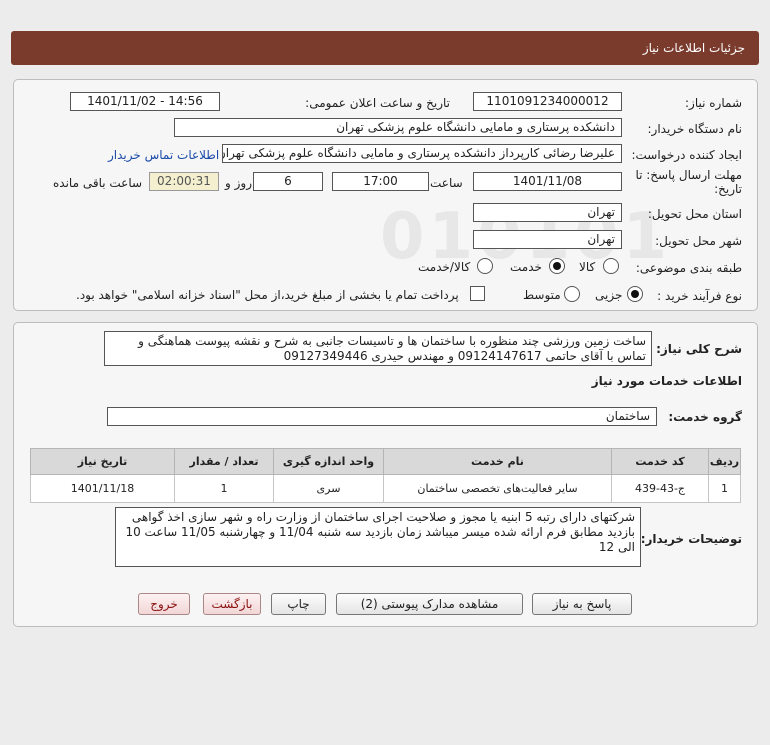 This screenshot has height=745, width=770. Describe the element at coordinates (582, 604) in the screenshot. I see `reply-button: پاسخ به نیاز` at that location.